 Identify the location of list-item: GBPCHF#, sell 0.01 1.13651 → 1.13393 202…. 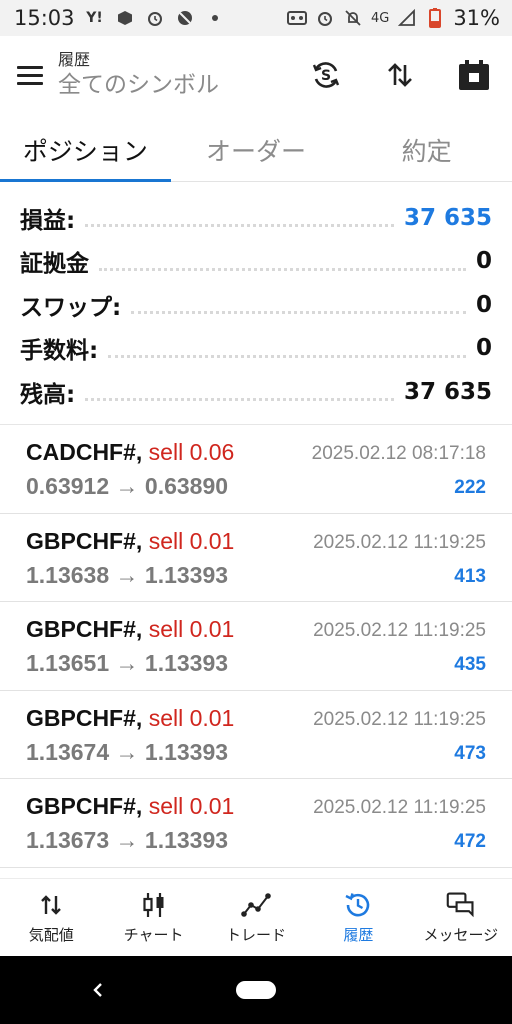
(256, 646).